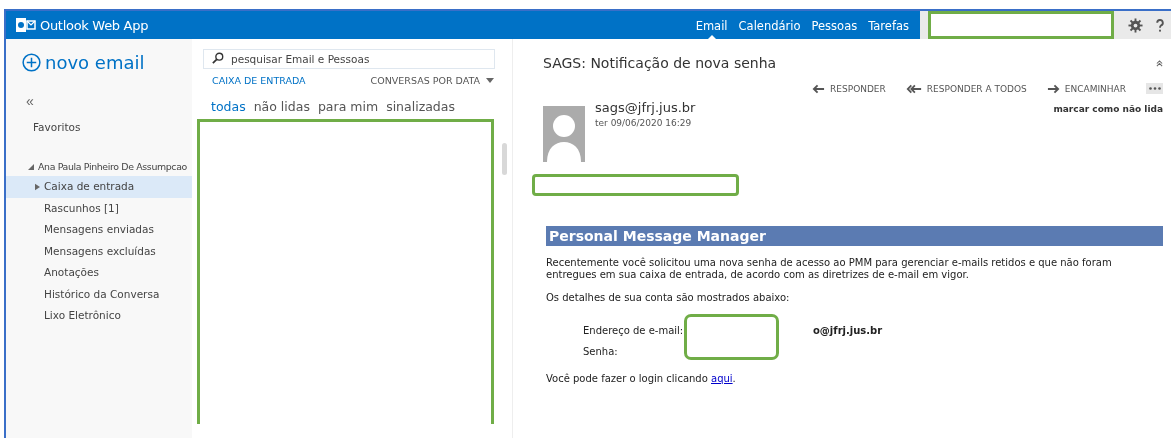 The width and height of the screenshot is (1171, 438). What do you see at coordinates (888, 25) in the screenshot?
I see `nav-tab: Tarefas` at bounding box center [888, 25].